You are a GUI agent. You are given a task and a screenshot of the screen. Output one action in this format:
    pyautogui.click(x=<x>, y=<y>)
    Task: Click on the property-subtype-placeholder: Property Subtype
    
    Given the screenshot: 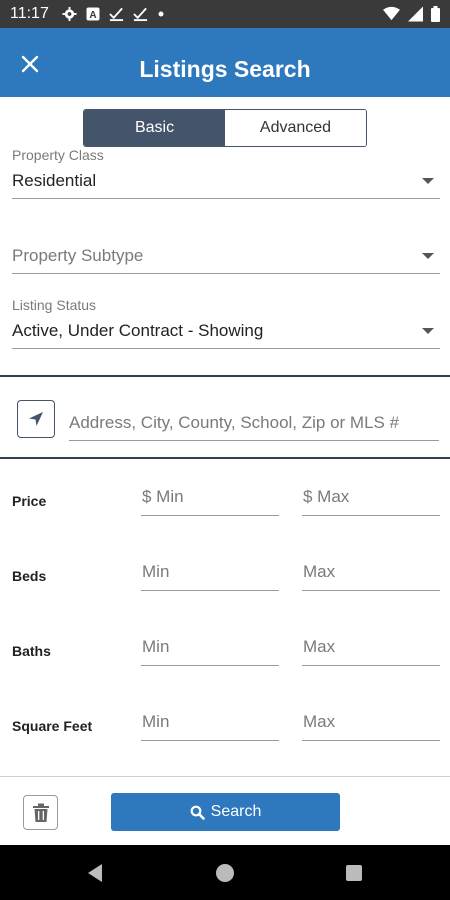 What is the action you would take?
    pyautogui.click(x=78, y=255)
    